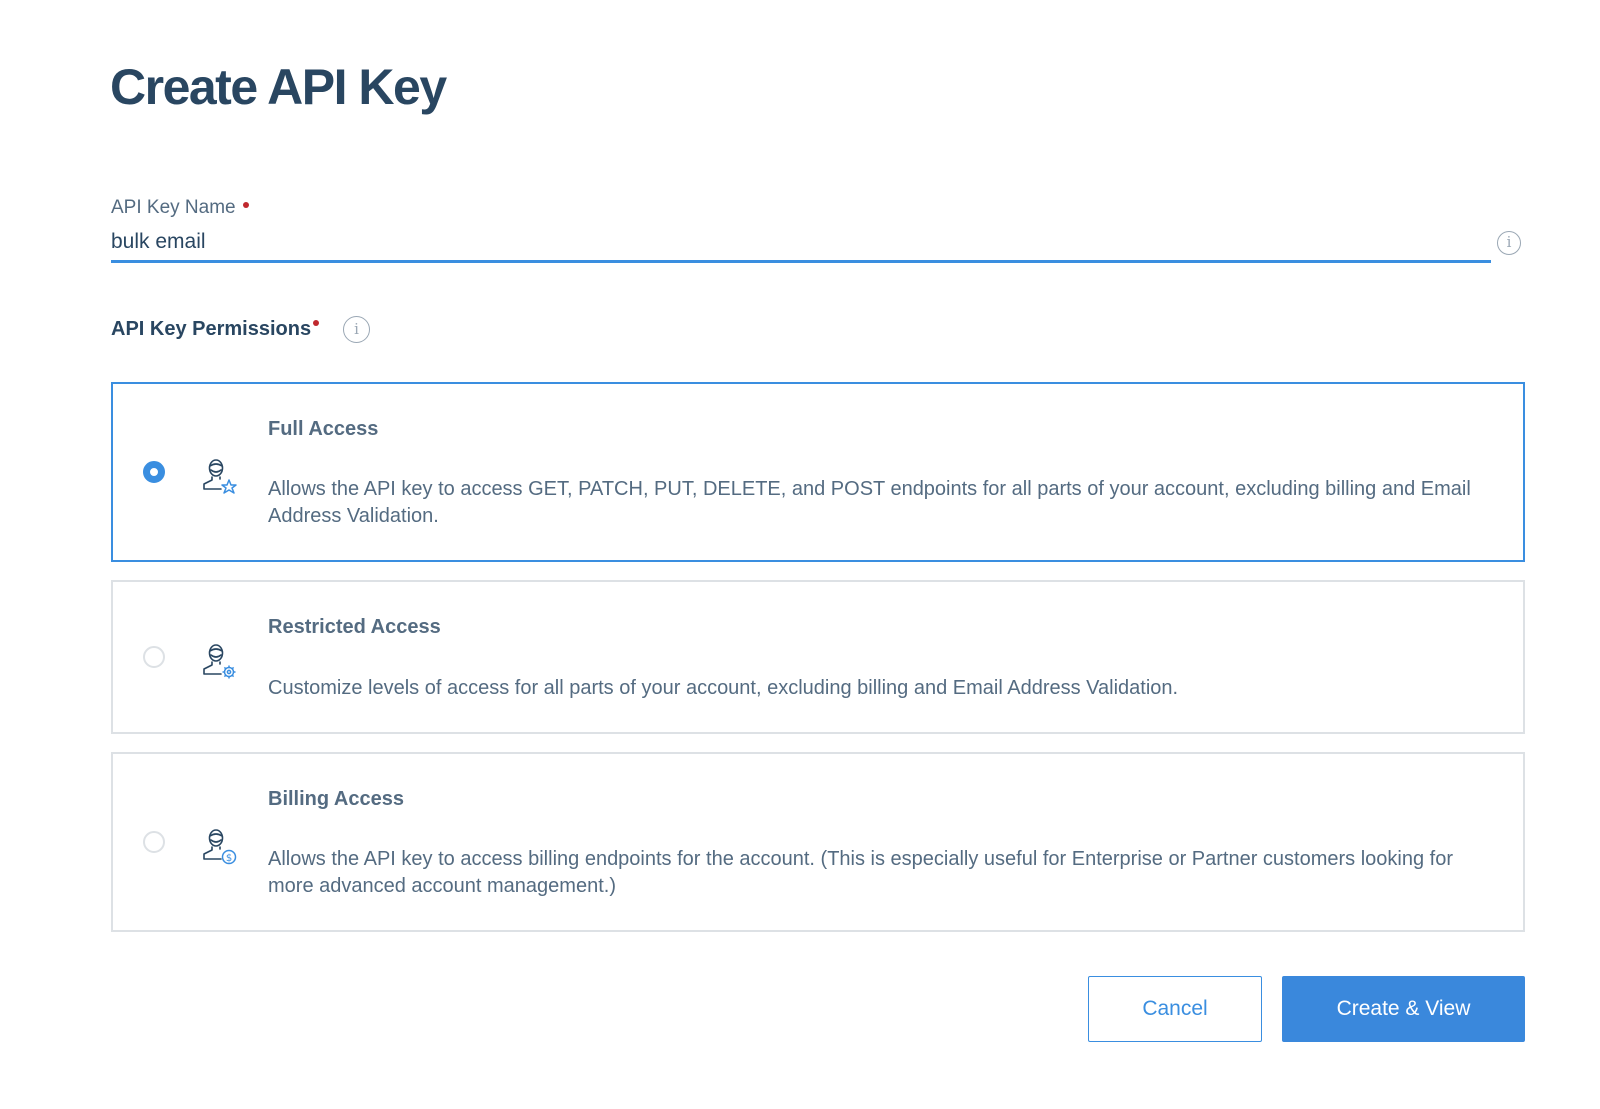 This screenshot has width=1600, height=1109. I want to click on radio-full-access, so click(154, 472).